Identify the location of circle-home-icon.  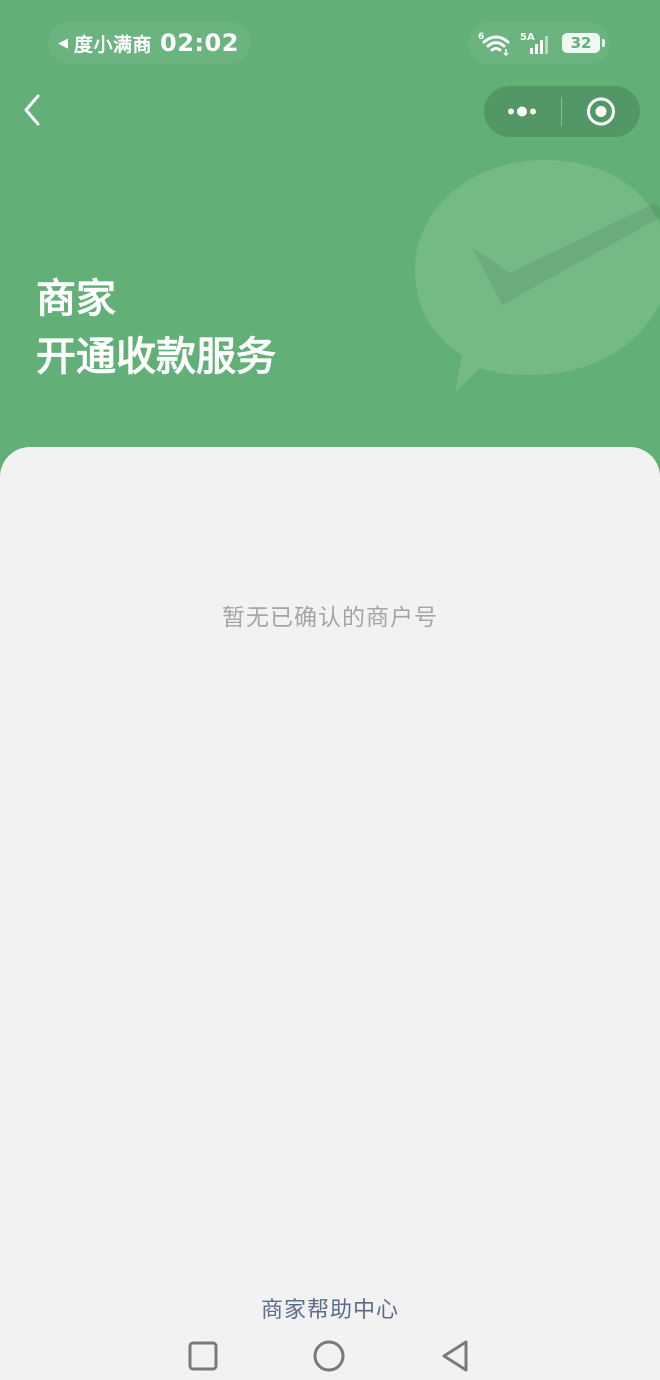
(329, 1356).